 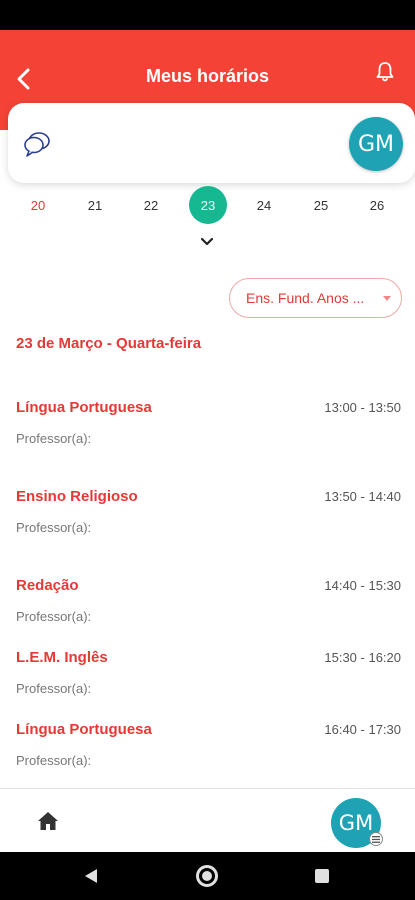 I want to click on bell-icon, so click(x=385, y=72).